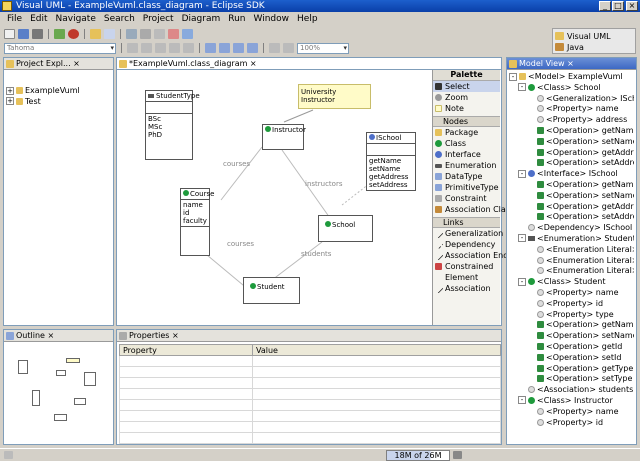 Image resolution: width=640 pixels, height=461 pixels. Describe the element at coordinates (132, 48) in the screenshot. I see `bold-icon` at that location.